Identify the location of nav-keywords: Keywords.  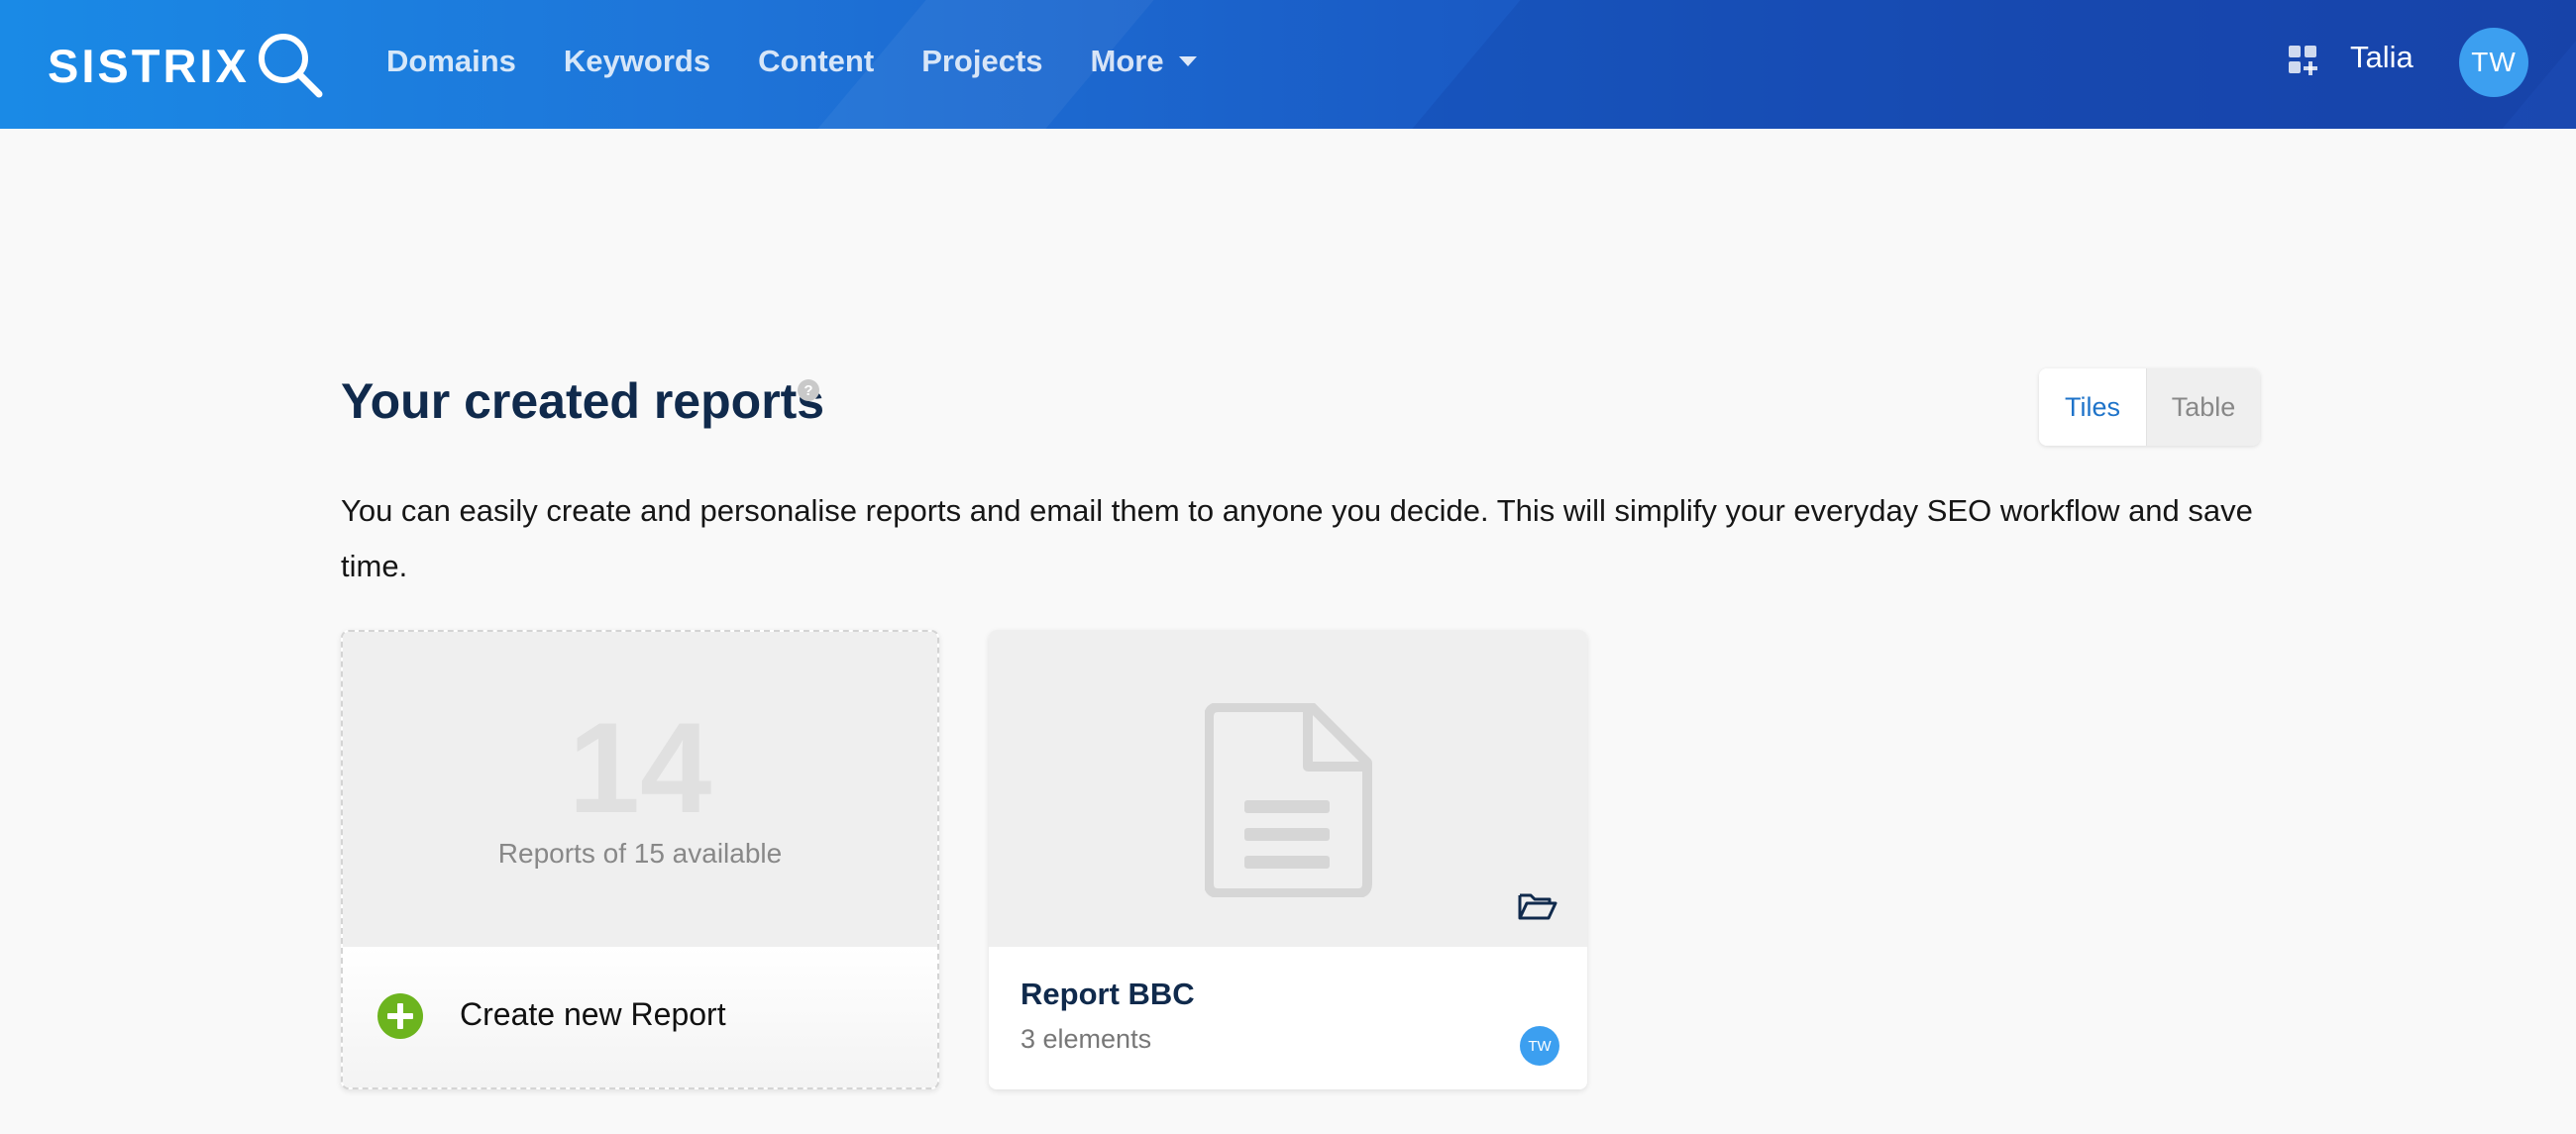
(637, 61).